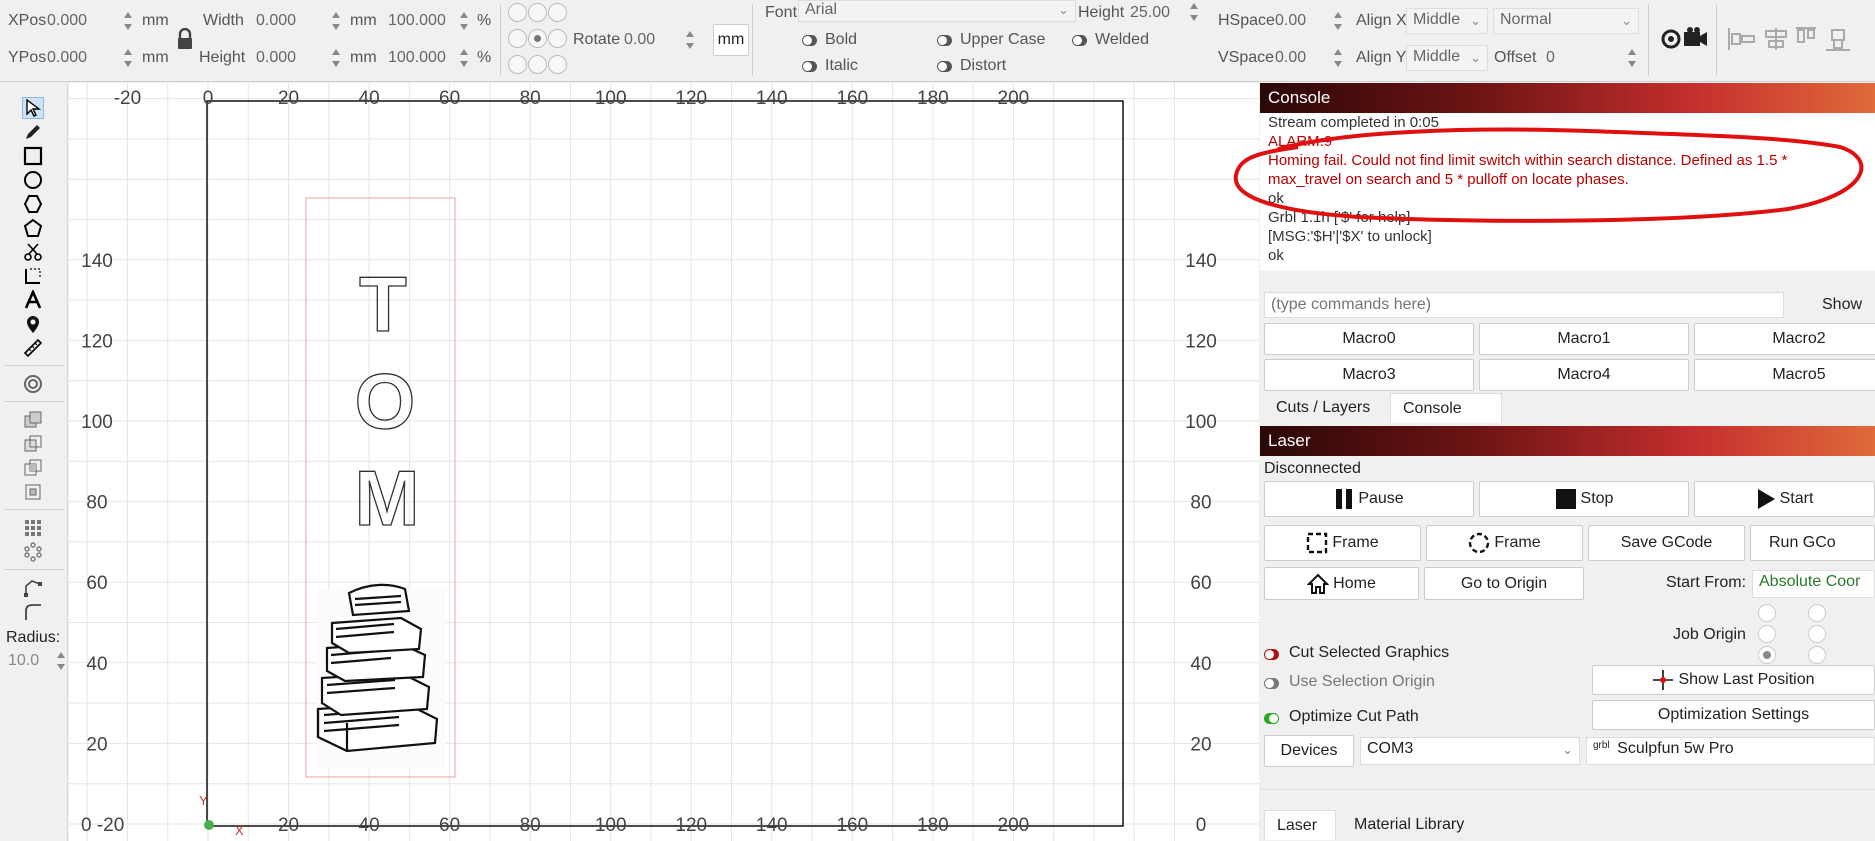 Image resolution: width=1875 pixels, height=841 pixels. What do you see at coordinates (33, 228) in the screenshot?
I see `pentagon-tool-icon` at bounding box center [33, 228].